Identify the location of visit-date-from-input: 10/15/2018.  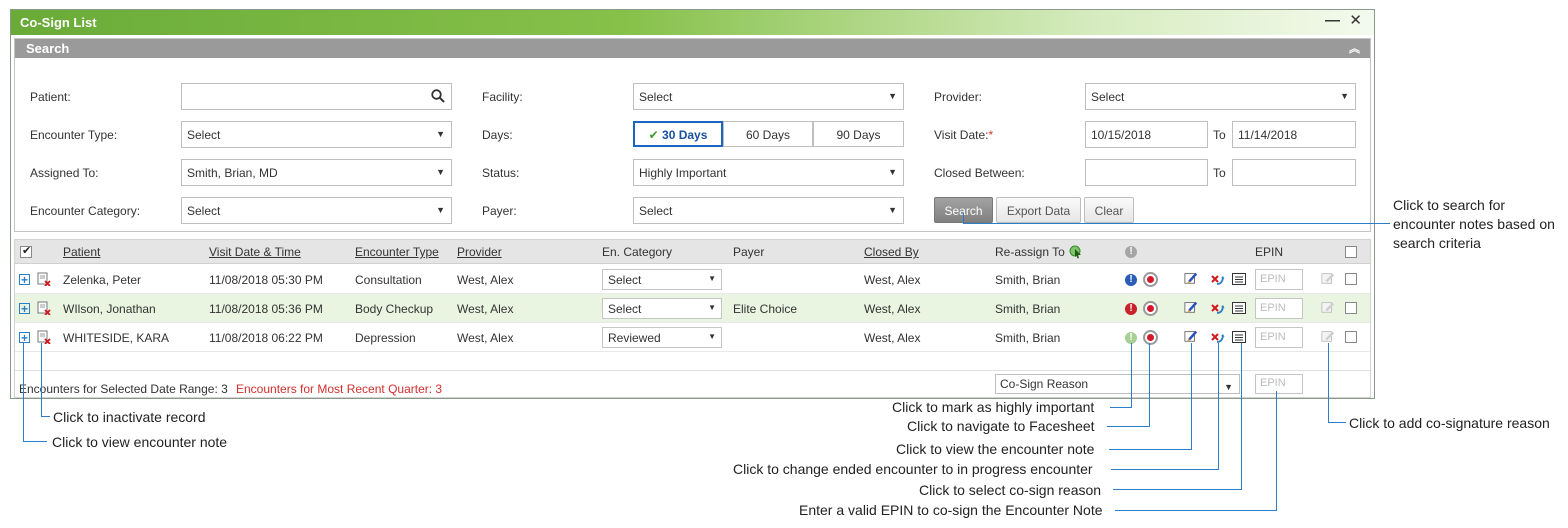
(1146, 134).